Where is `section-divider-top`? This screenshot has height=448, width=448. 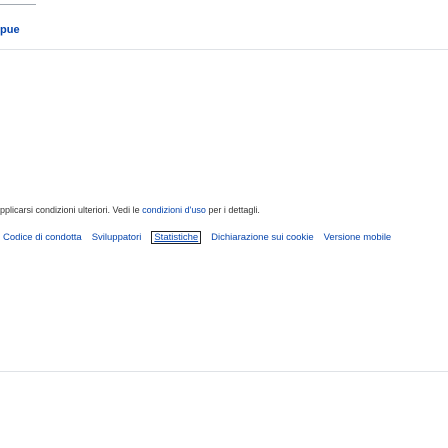
section-divider-top is located at coordinates (224, 49).